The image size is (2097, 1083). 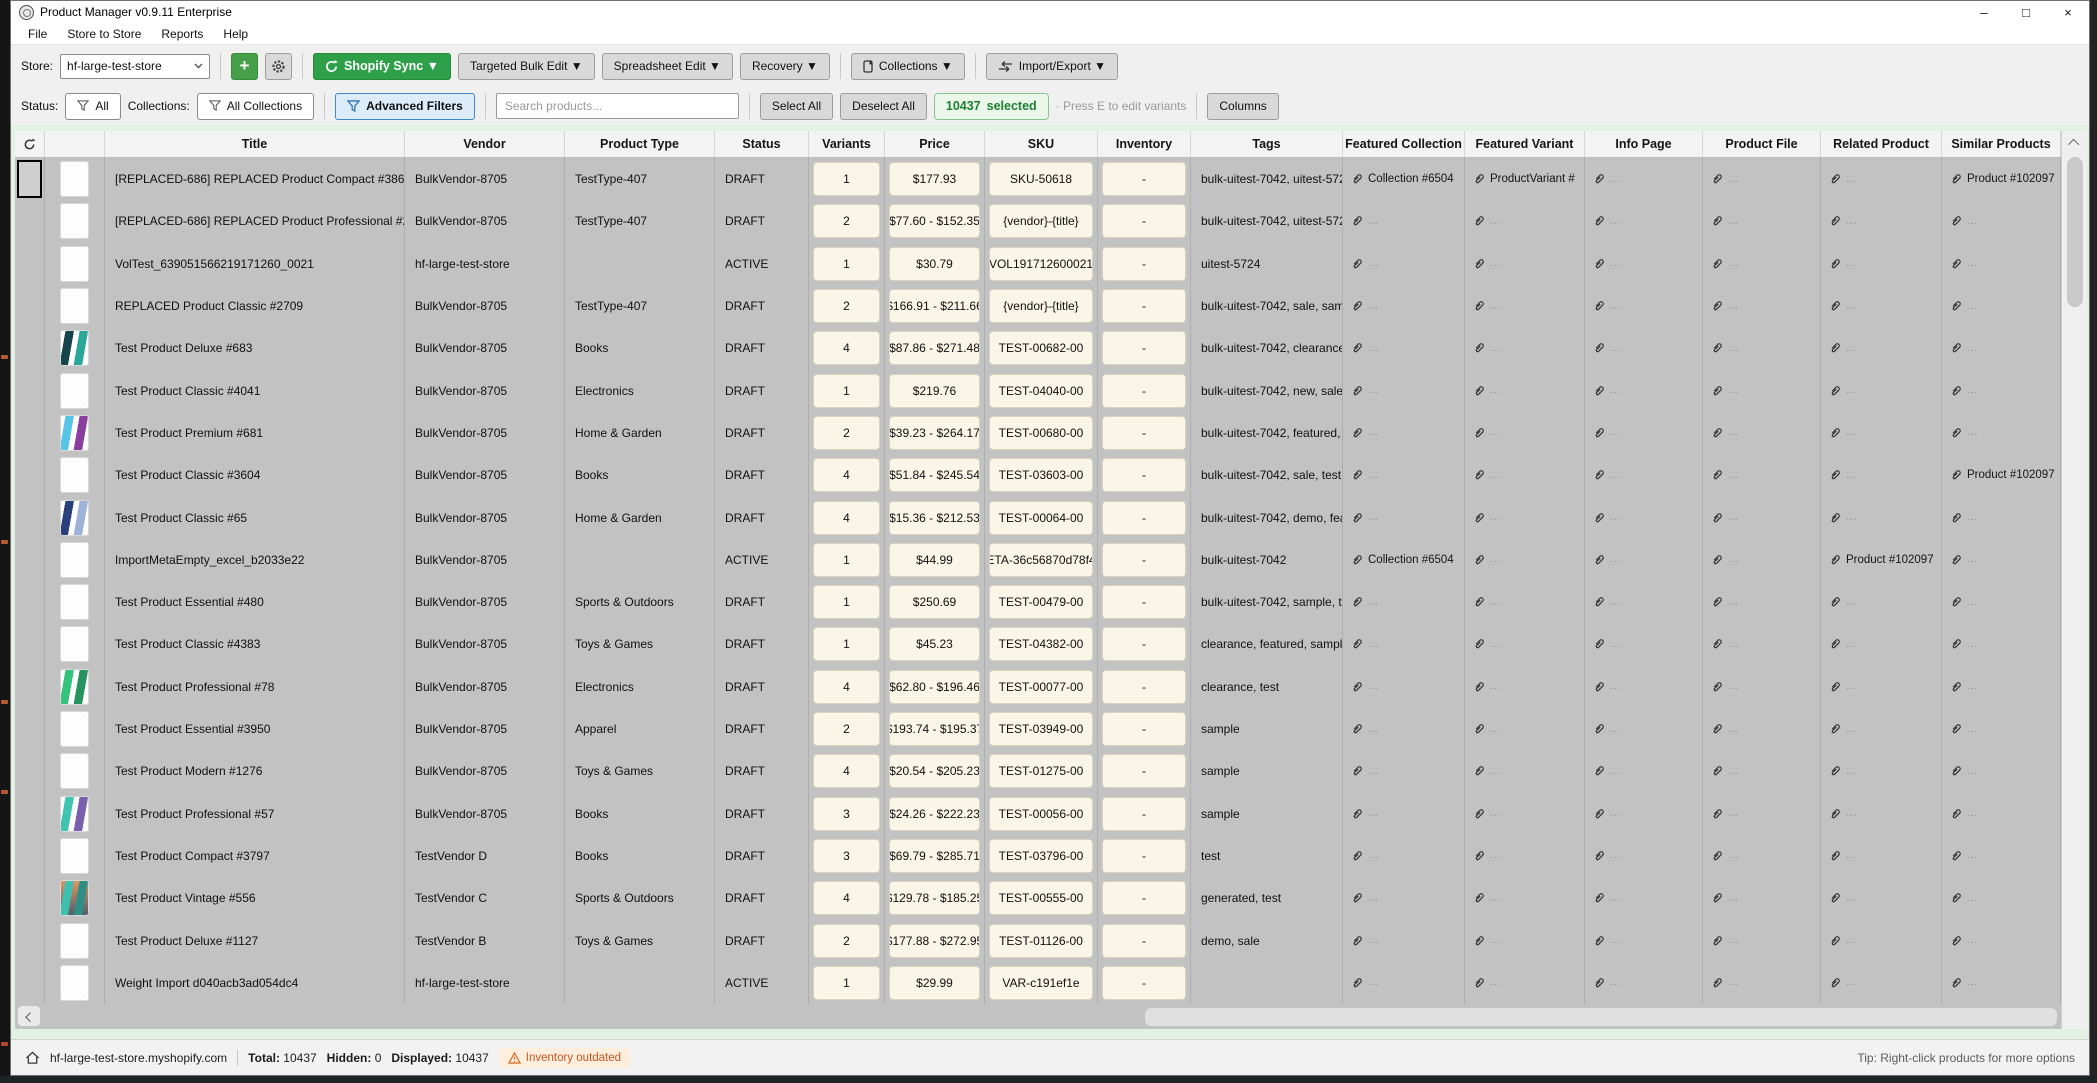 I want to click on status-filter-button: All, so click(x=93, y=106).